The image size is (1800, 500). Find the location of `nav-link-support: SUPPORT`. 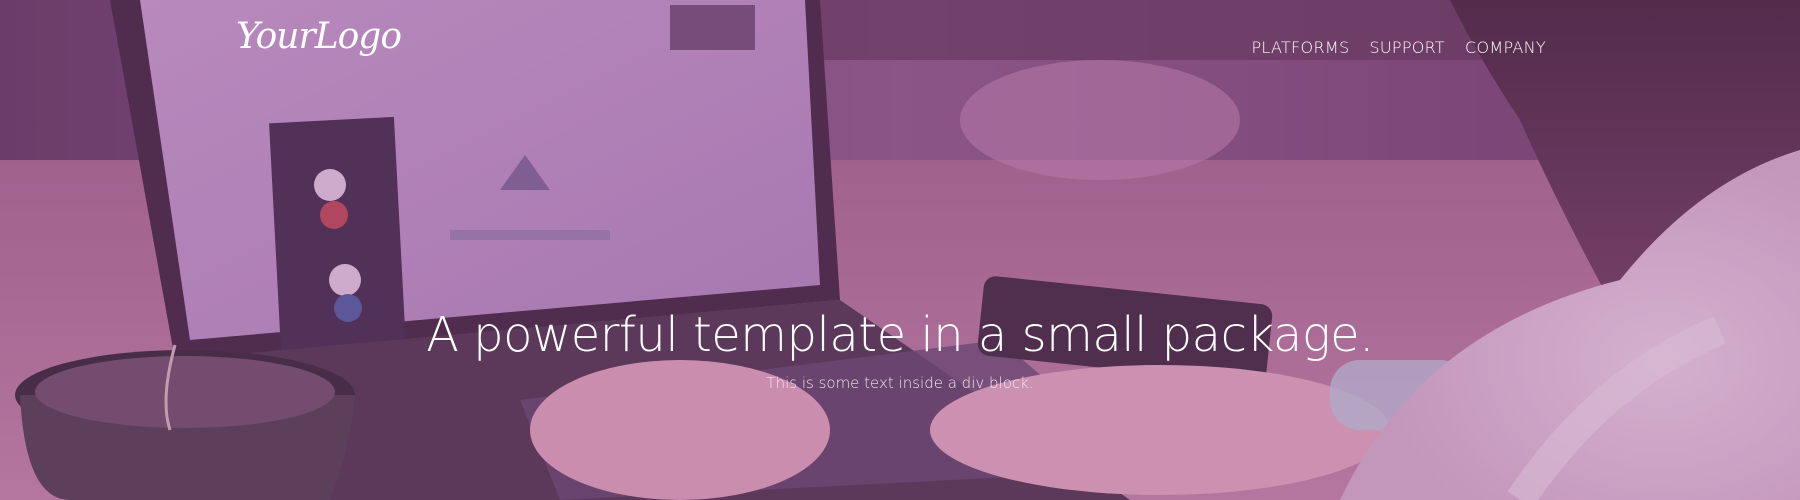

nav-link-support: SUPPORT is located at coordinates (1407, 47).